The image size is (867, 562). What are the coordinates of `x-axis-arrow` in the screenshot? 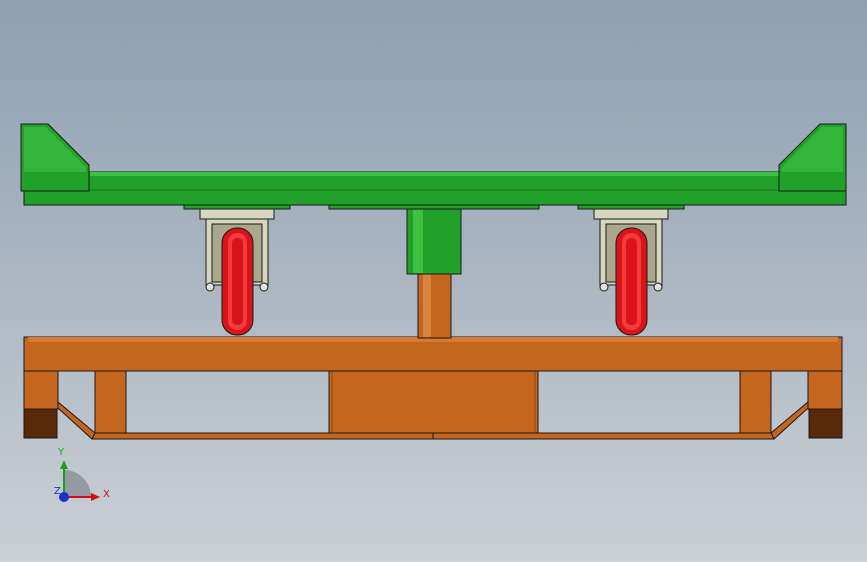 It's located at (95, 497).